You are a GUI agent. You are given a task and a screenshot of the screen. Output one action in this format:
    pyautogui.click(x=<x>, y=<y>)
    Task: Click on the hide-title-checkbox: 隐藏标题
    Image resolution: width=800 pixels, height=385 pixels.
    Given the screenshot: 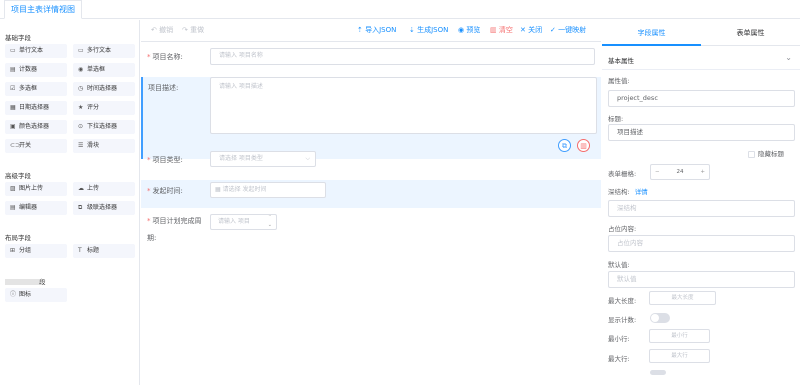 What is the action you would take?
    pyautogui.click(x=766, y=153)
    